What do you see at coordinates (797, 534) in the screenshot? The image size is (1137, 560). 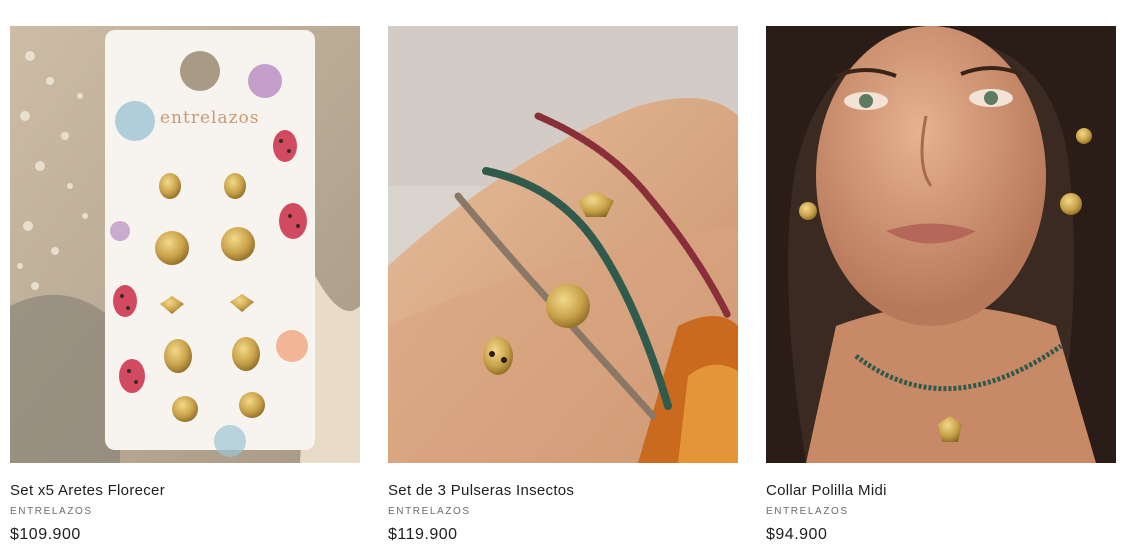 I see `product-price: $94.900` at bounding box center [797, 534].